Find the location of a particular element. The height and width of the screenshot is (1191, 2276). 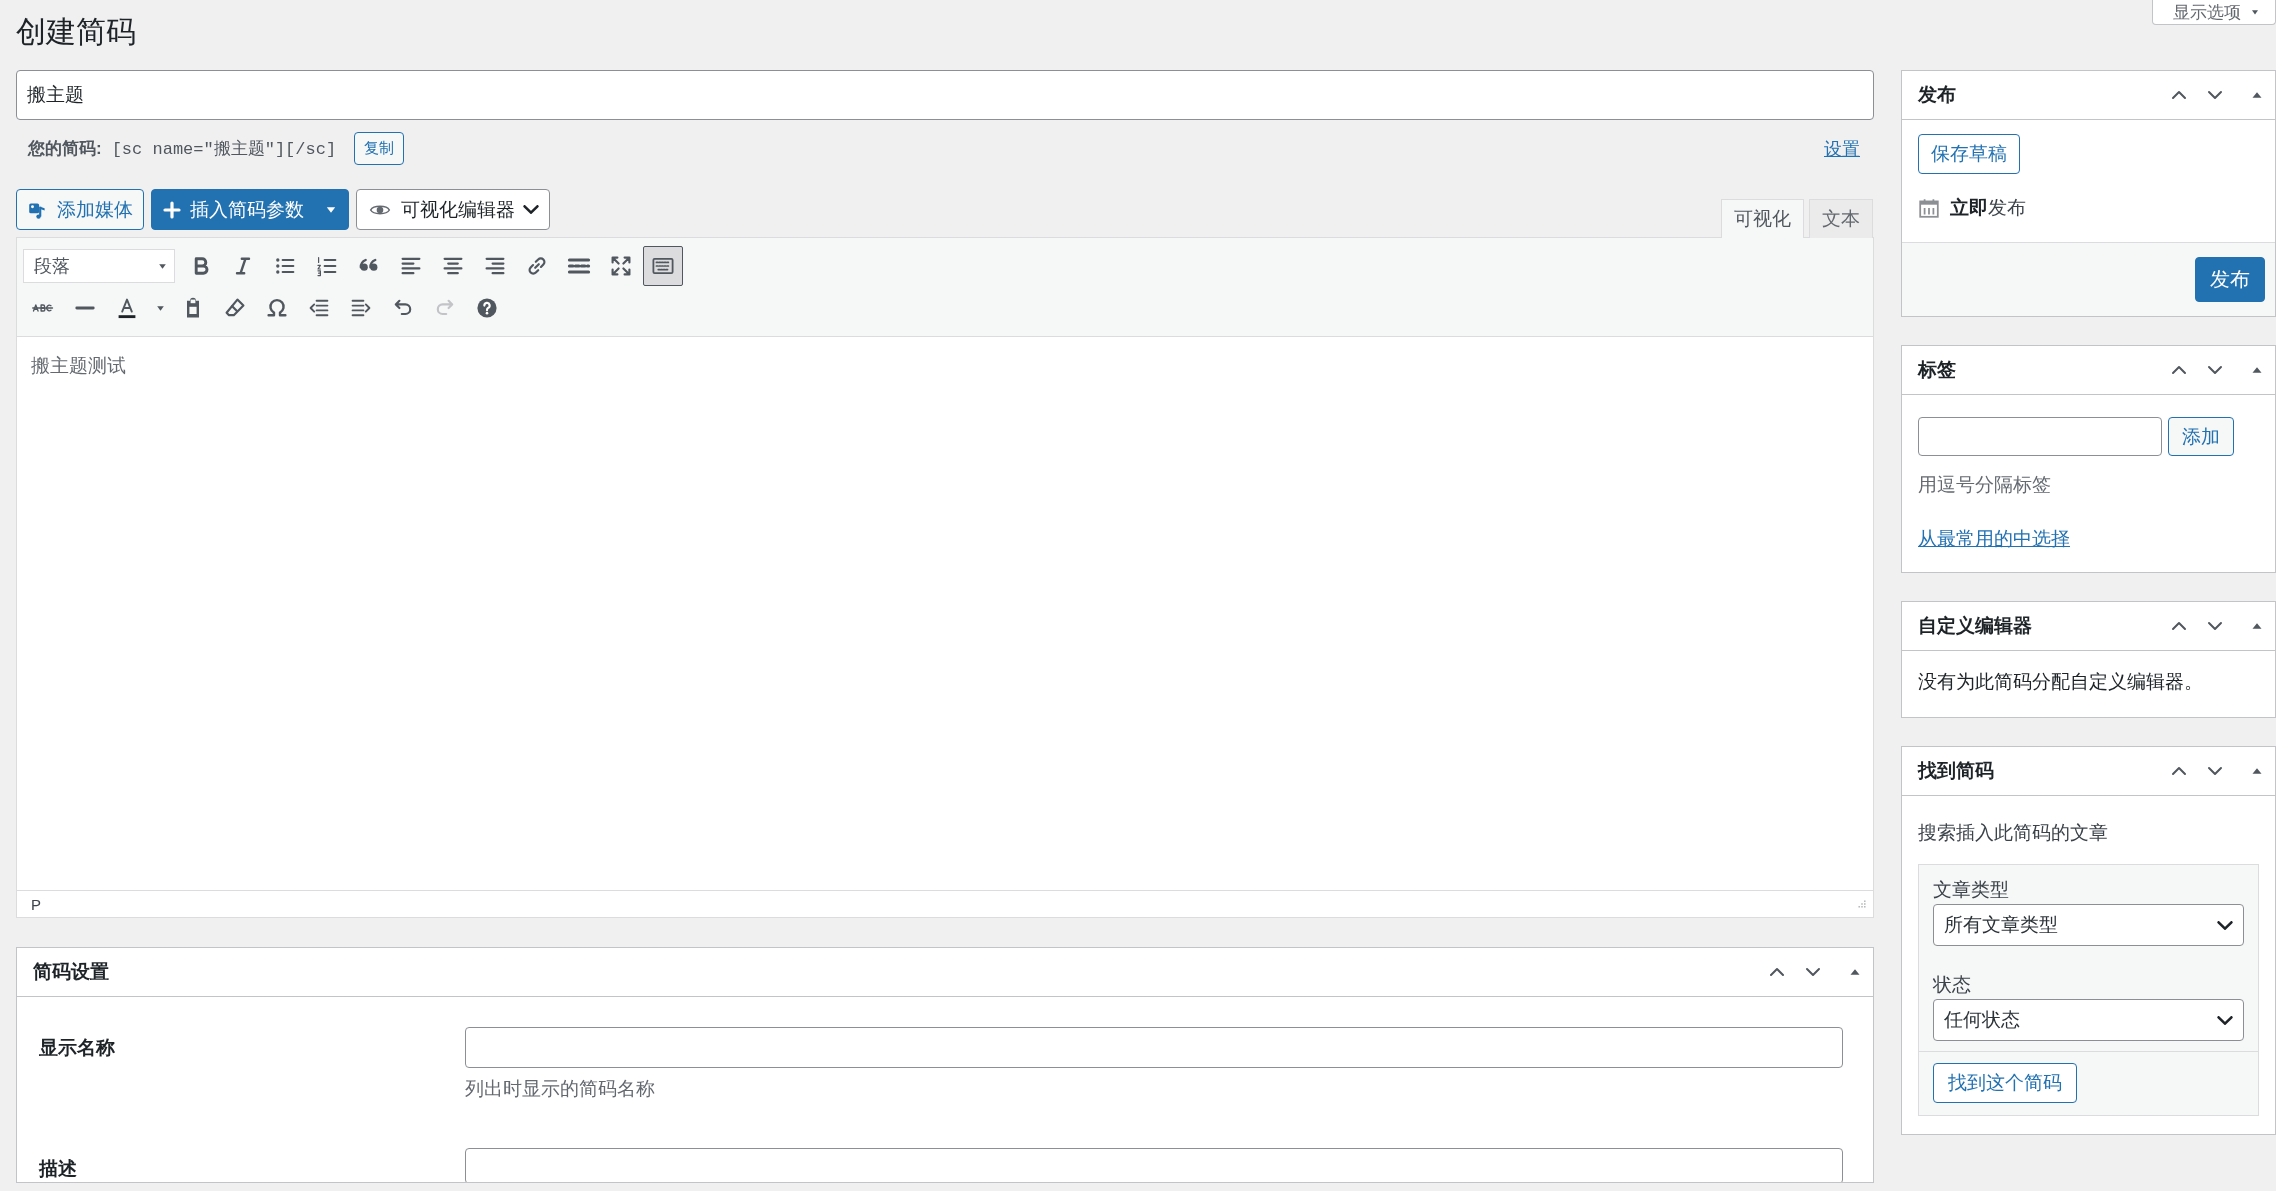

copy-button: 复制 is located at coordinates (379, 148).